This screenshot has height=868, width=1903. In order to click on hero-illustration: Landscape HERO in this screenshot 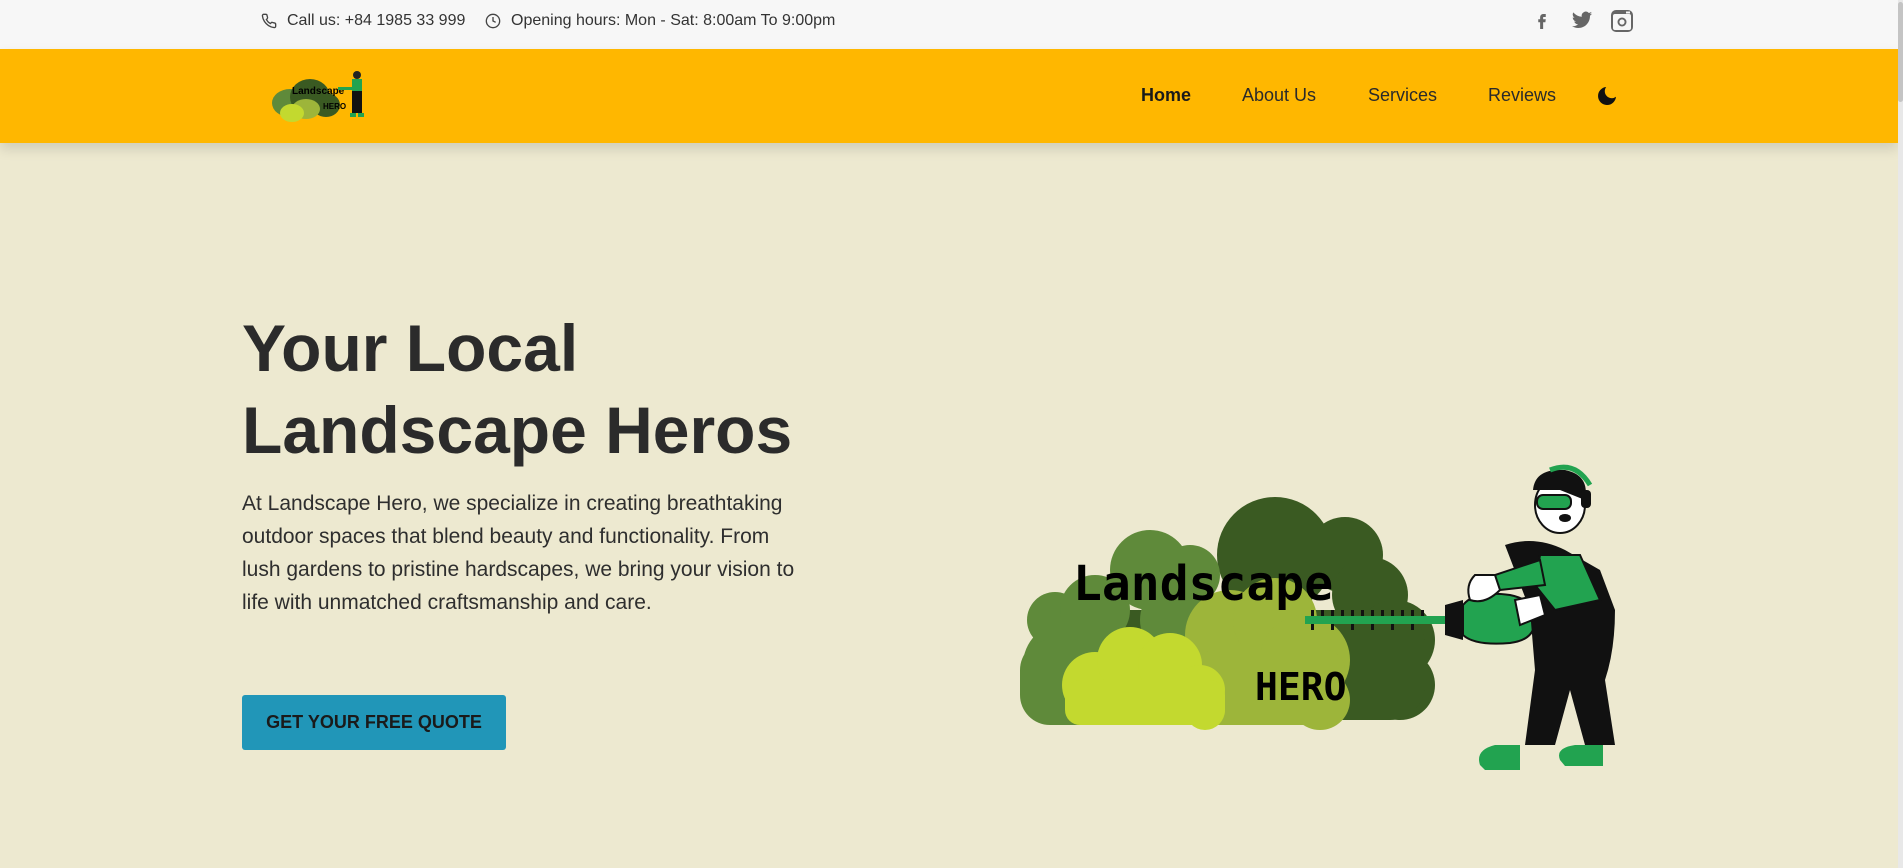, I will do `click(1305, 620)`.